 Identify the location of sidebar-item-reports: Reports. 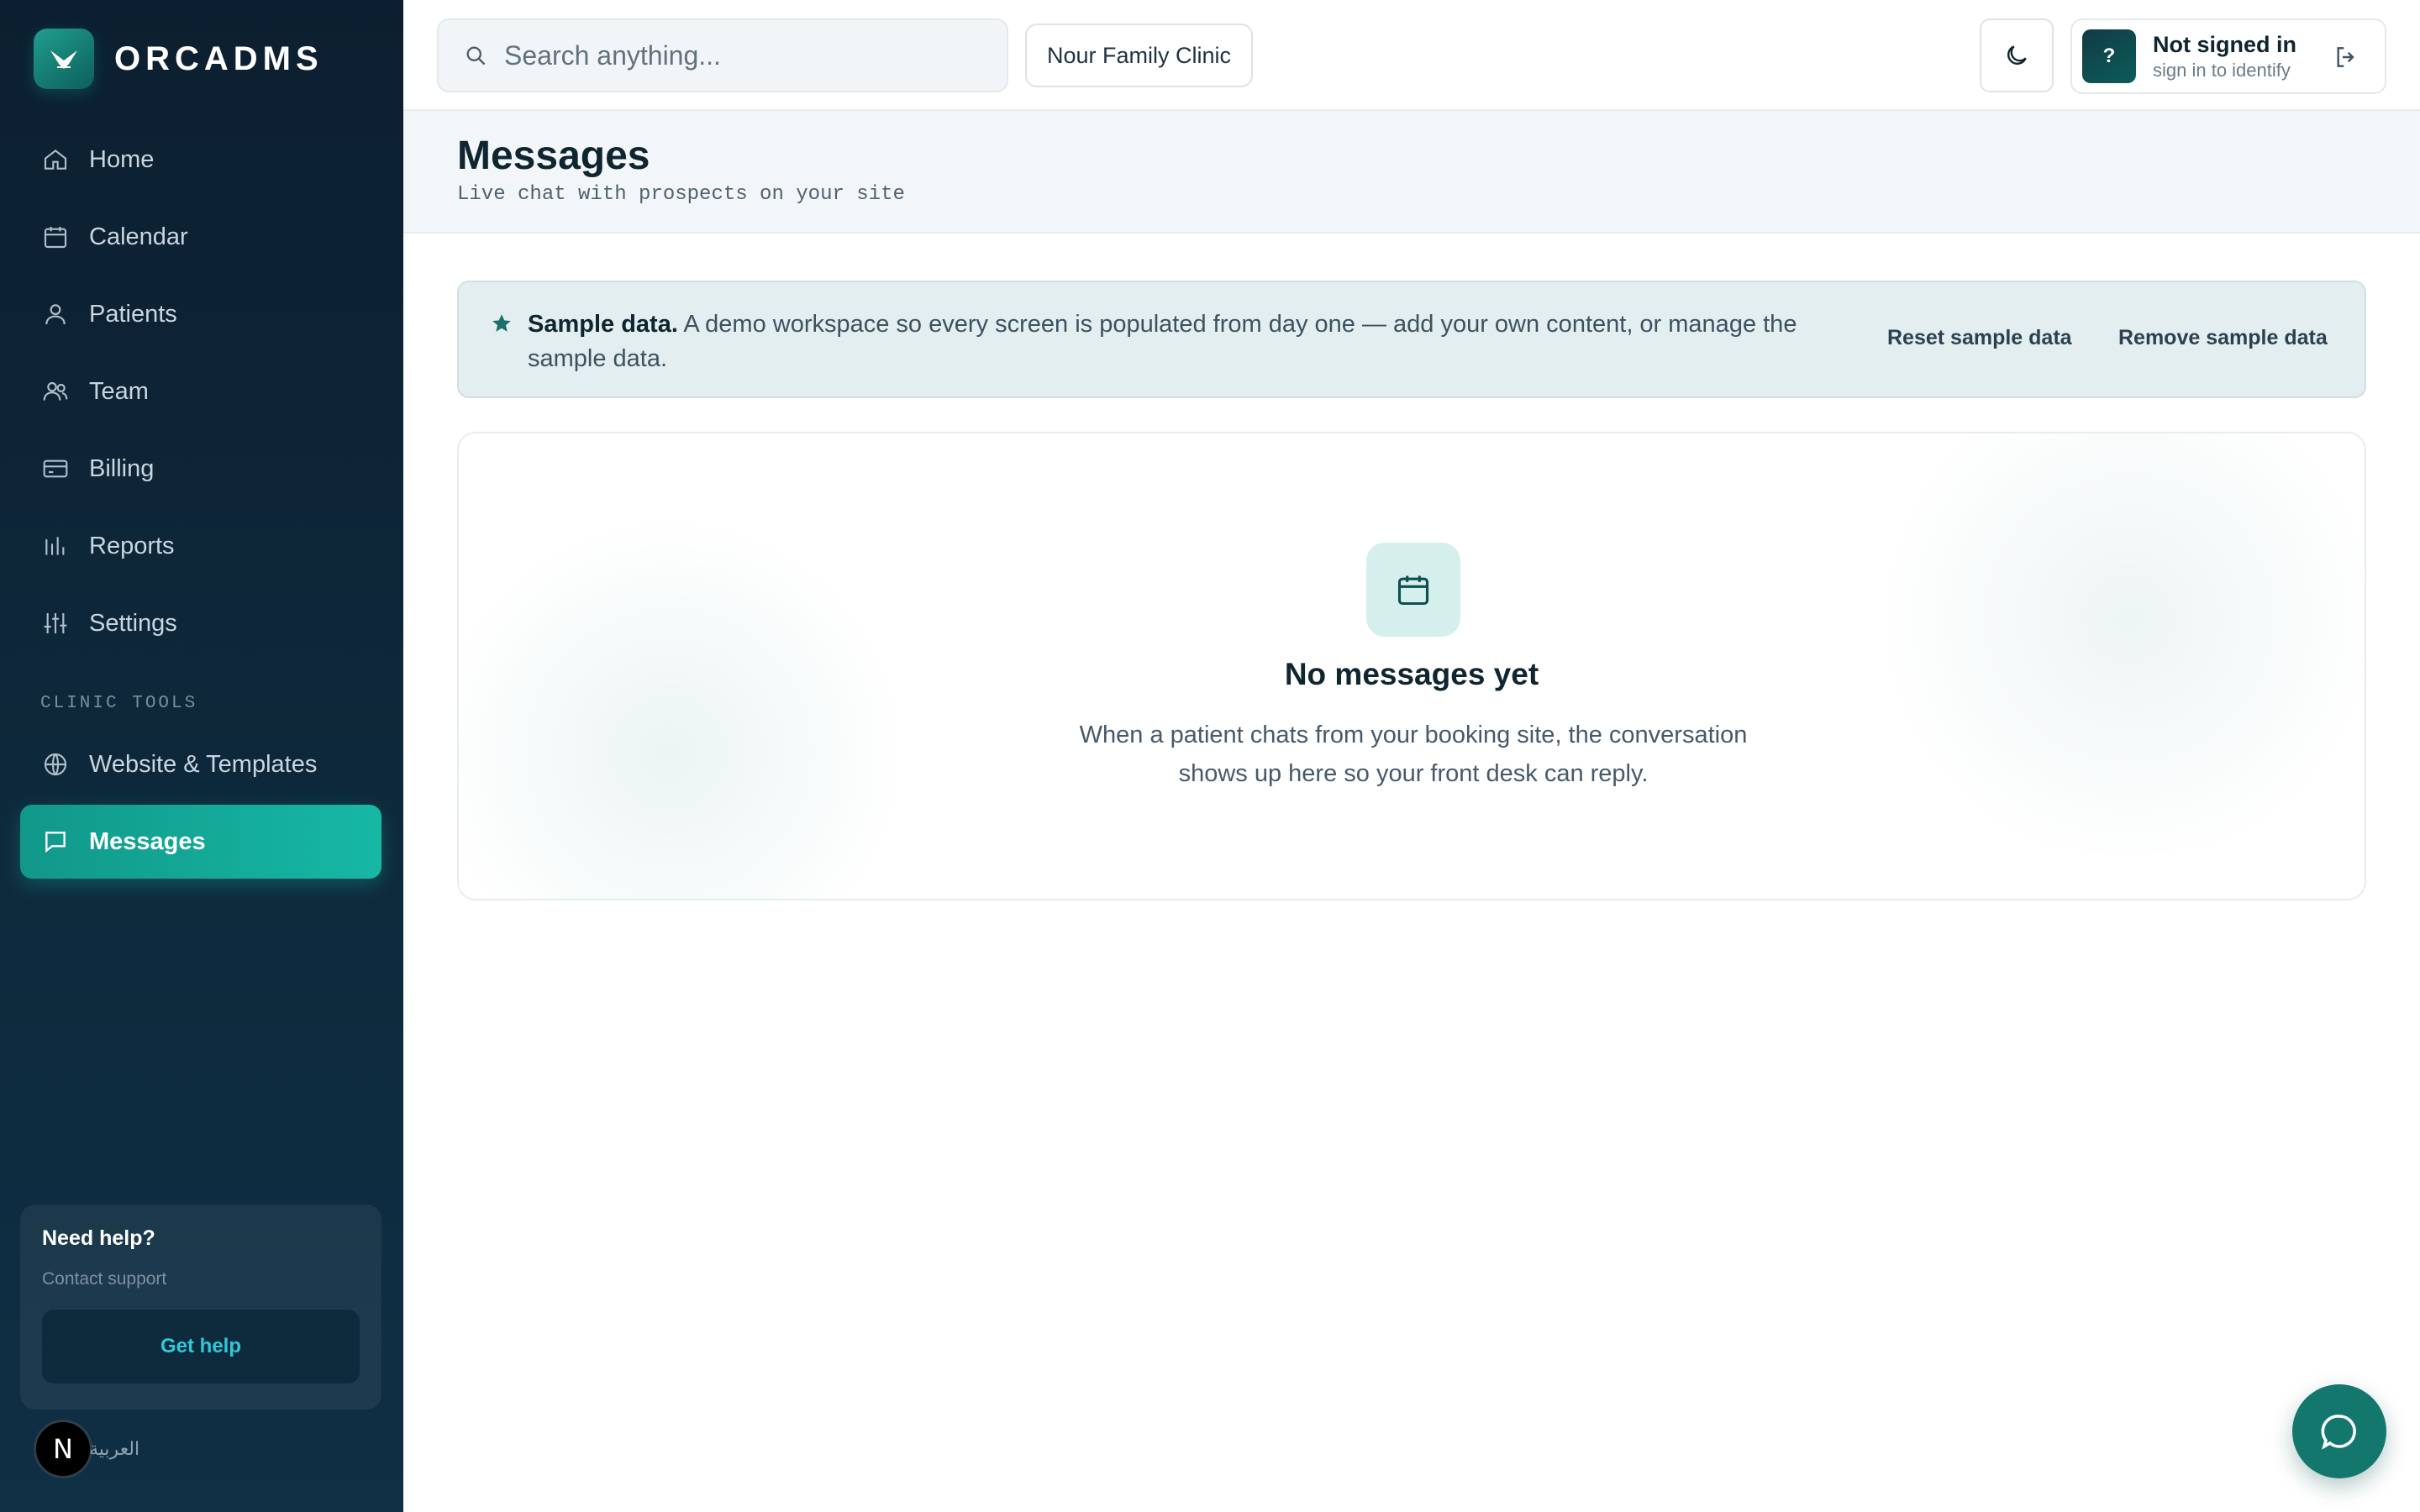
(200, 546).